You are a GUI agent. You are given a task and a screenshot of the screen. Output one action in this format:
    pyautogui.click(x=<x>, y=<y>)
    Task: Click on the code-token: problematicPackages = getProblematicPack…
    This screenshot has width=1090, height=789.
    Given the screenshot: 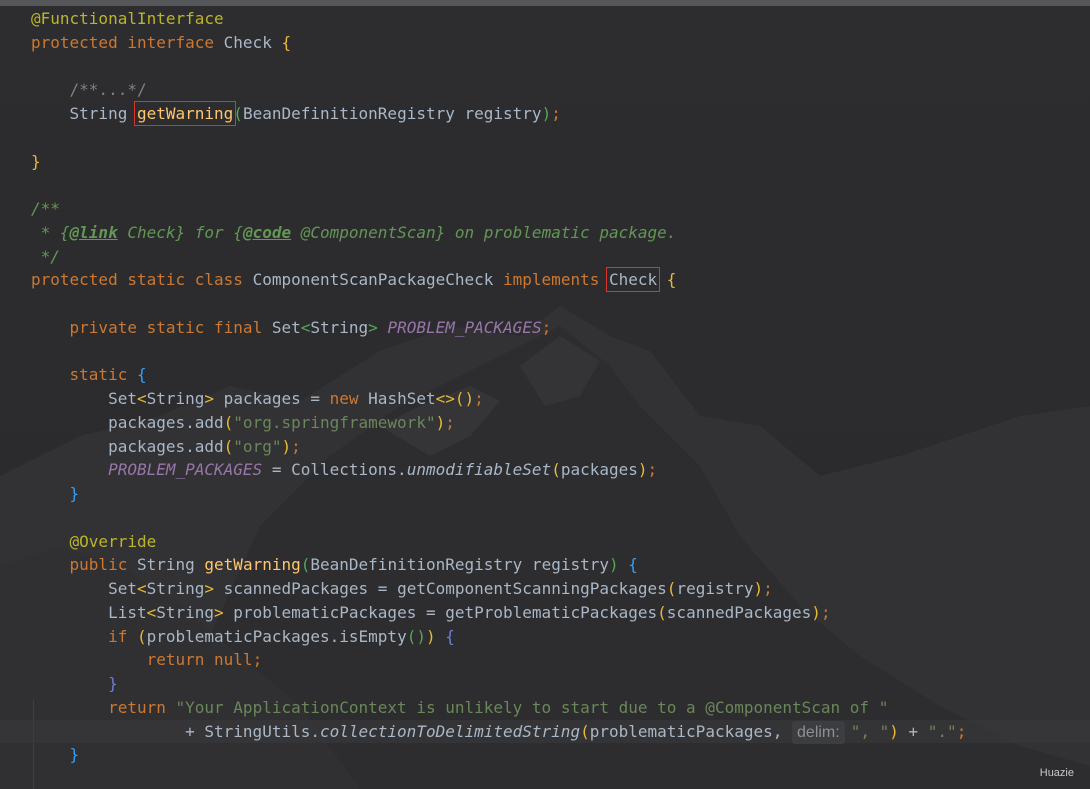 What is the action you would take?
    pyautogui.click(x=440, y=612)
    